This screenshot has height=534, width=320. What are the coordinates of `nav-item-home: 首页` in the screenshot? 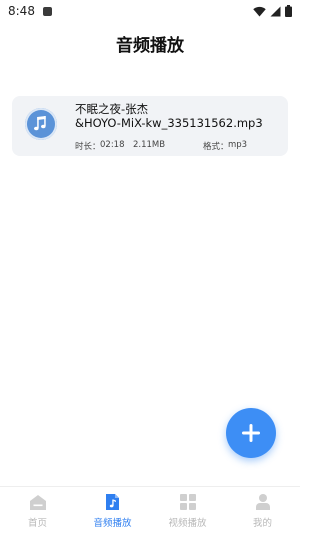 It's located at (37, 510).